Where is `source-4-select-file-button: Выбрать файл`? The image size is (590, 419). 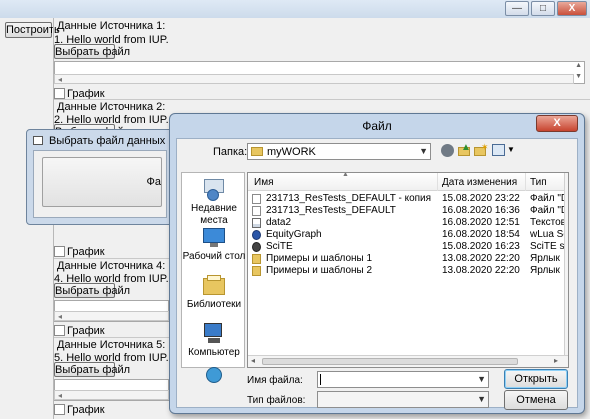 source-4-select-file-button: Выбрать файл is located at coordinates (92, 290).